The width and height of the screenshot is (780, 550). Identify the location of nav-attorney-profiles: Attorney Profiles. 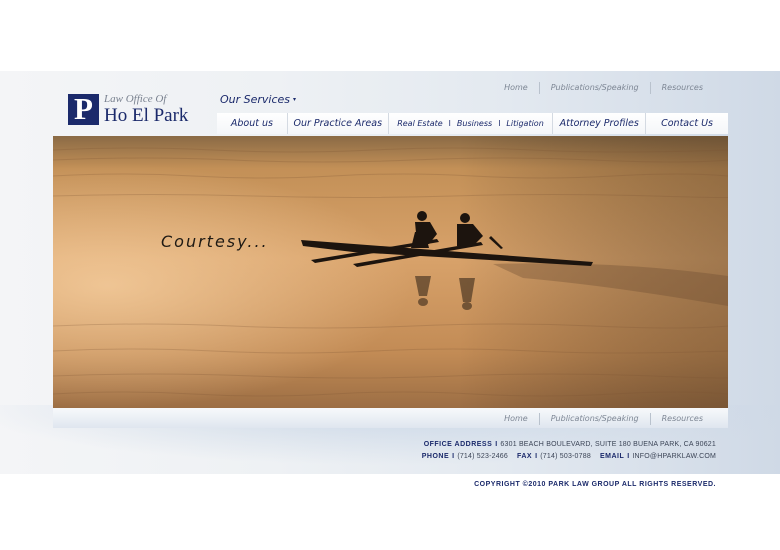
(600, 123).